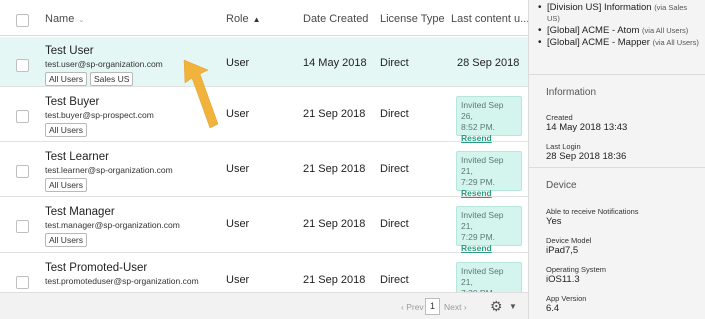  What do you see at coordinates (335, 63) in the screenshot?
I see `date-created-cell: 14 May 2018` at bounding box center [335, 63].